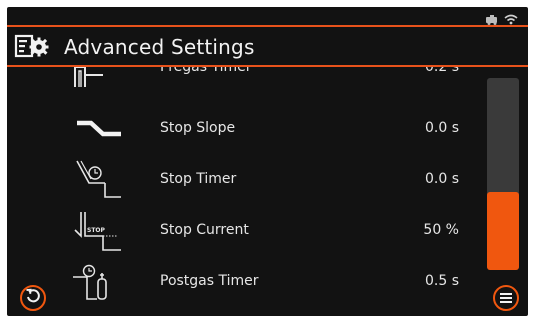 The image size is (536, 322). Describe the element at coordinates (95, 180) in the screenshot. I see `stop-timer-icon` at that location.